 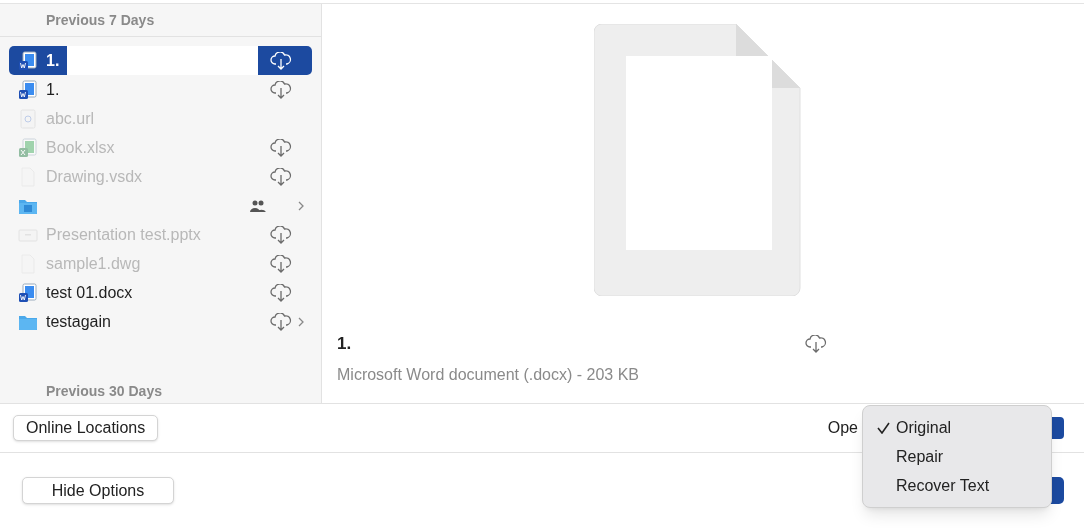 What do you see at coordinates (344, 344) in the screenshot?
I see `file-title: 1.` at bounding box center [344, 344].